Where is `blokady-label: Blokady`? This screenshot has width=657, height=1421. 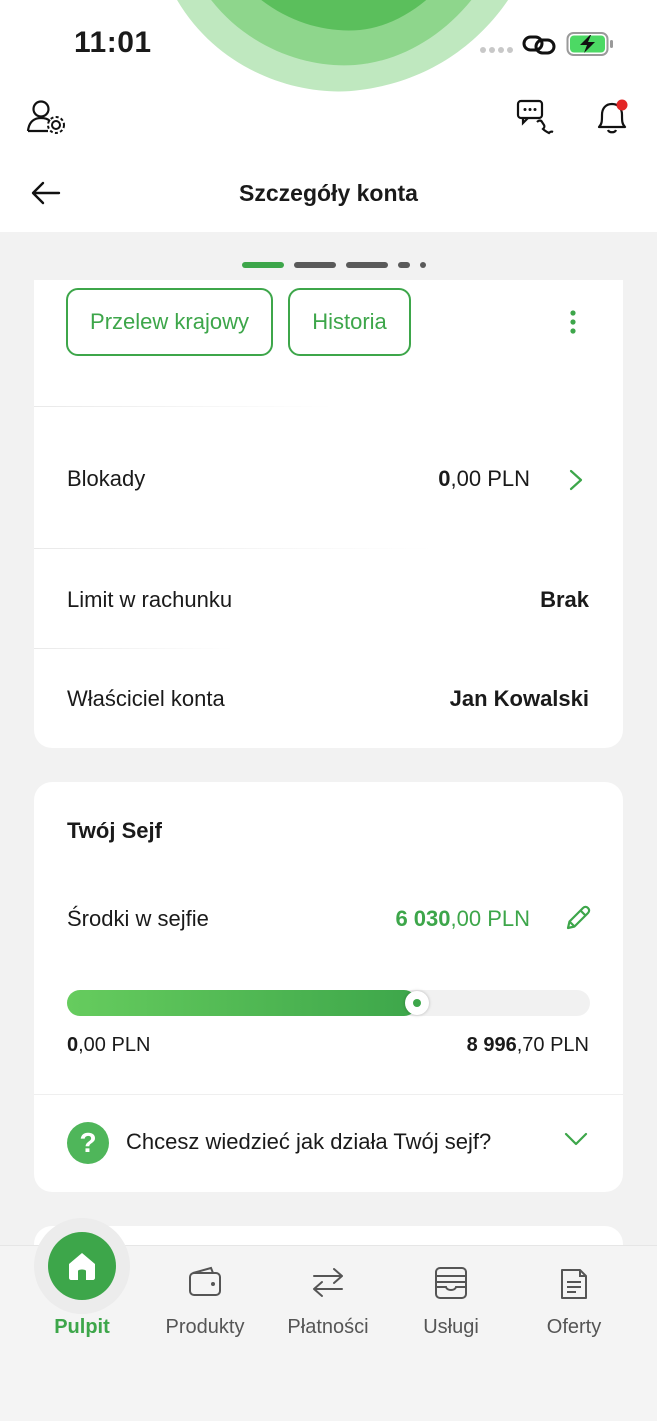 blokady-label: Blokady is located at coordinates (106, 478).